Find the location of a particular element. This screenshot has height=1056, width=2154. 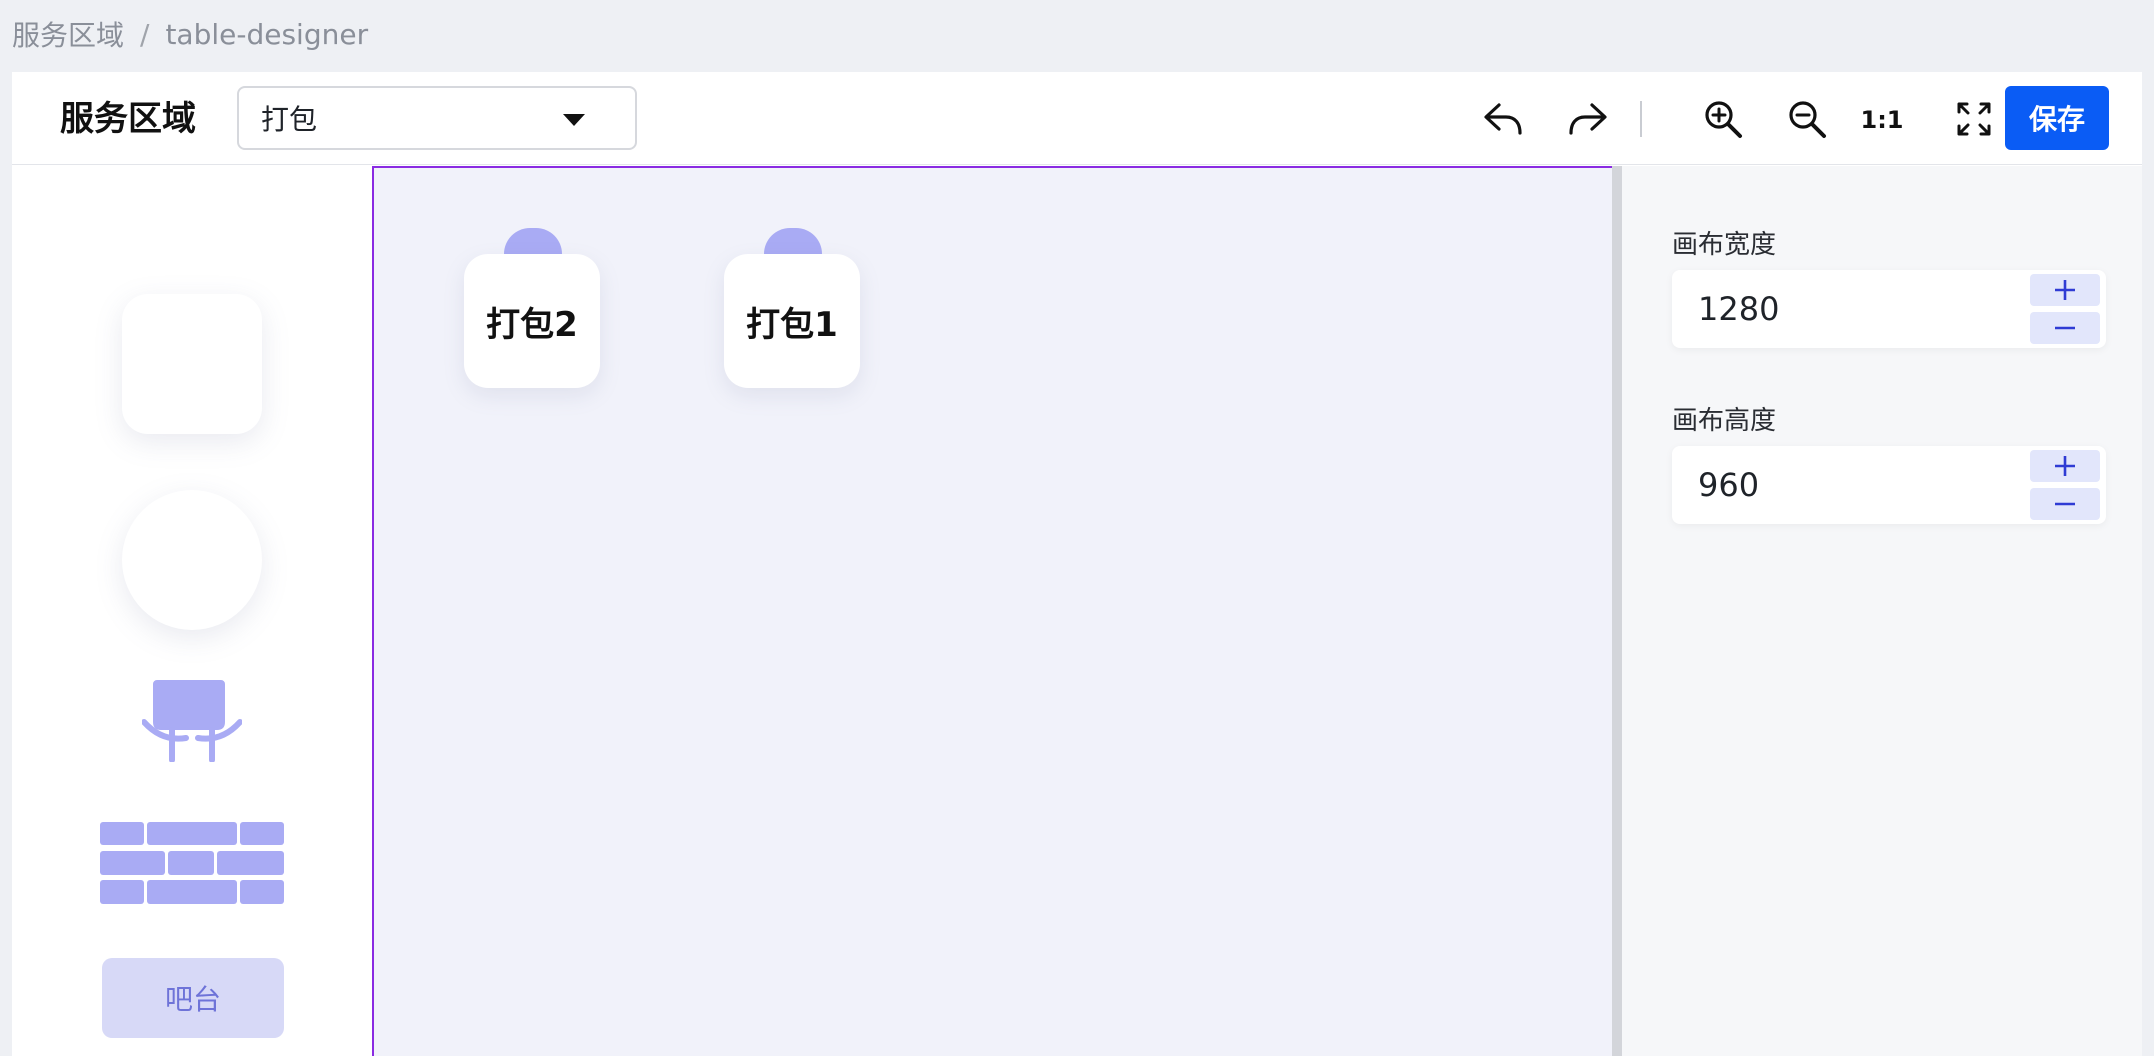

palette-chair is located at coordinates (192, 721).